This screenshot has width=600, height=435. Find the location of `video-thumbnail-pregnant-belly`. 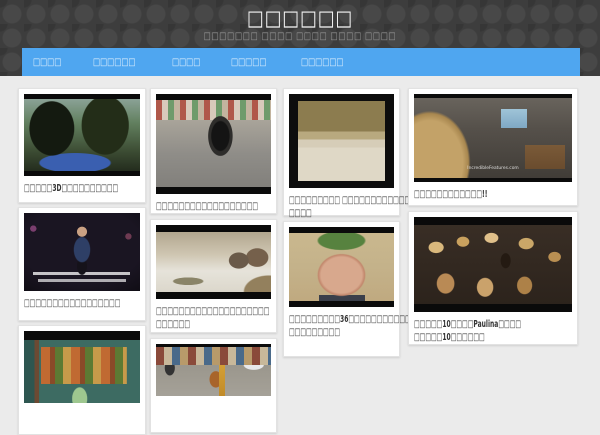

video-thumbnail-pregnant-belly is located at coordinates (341, 267).